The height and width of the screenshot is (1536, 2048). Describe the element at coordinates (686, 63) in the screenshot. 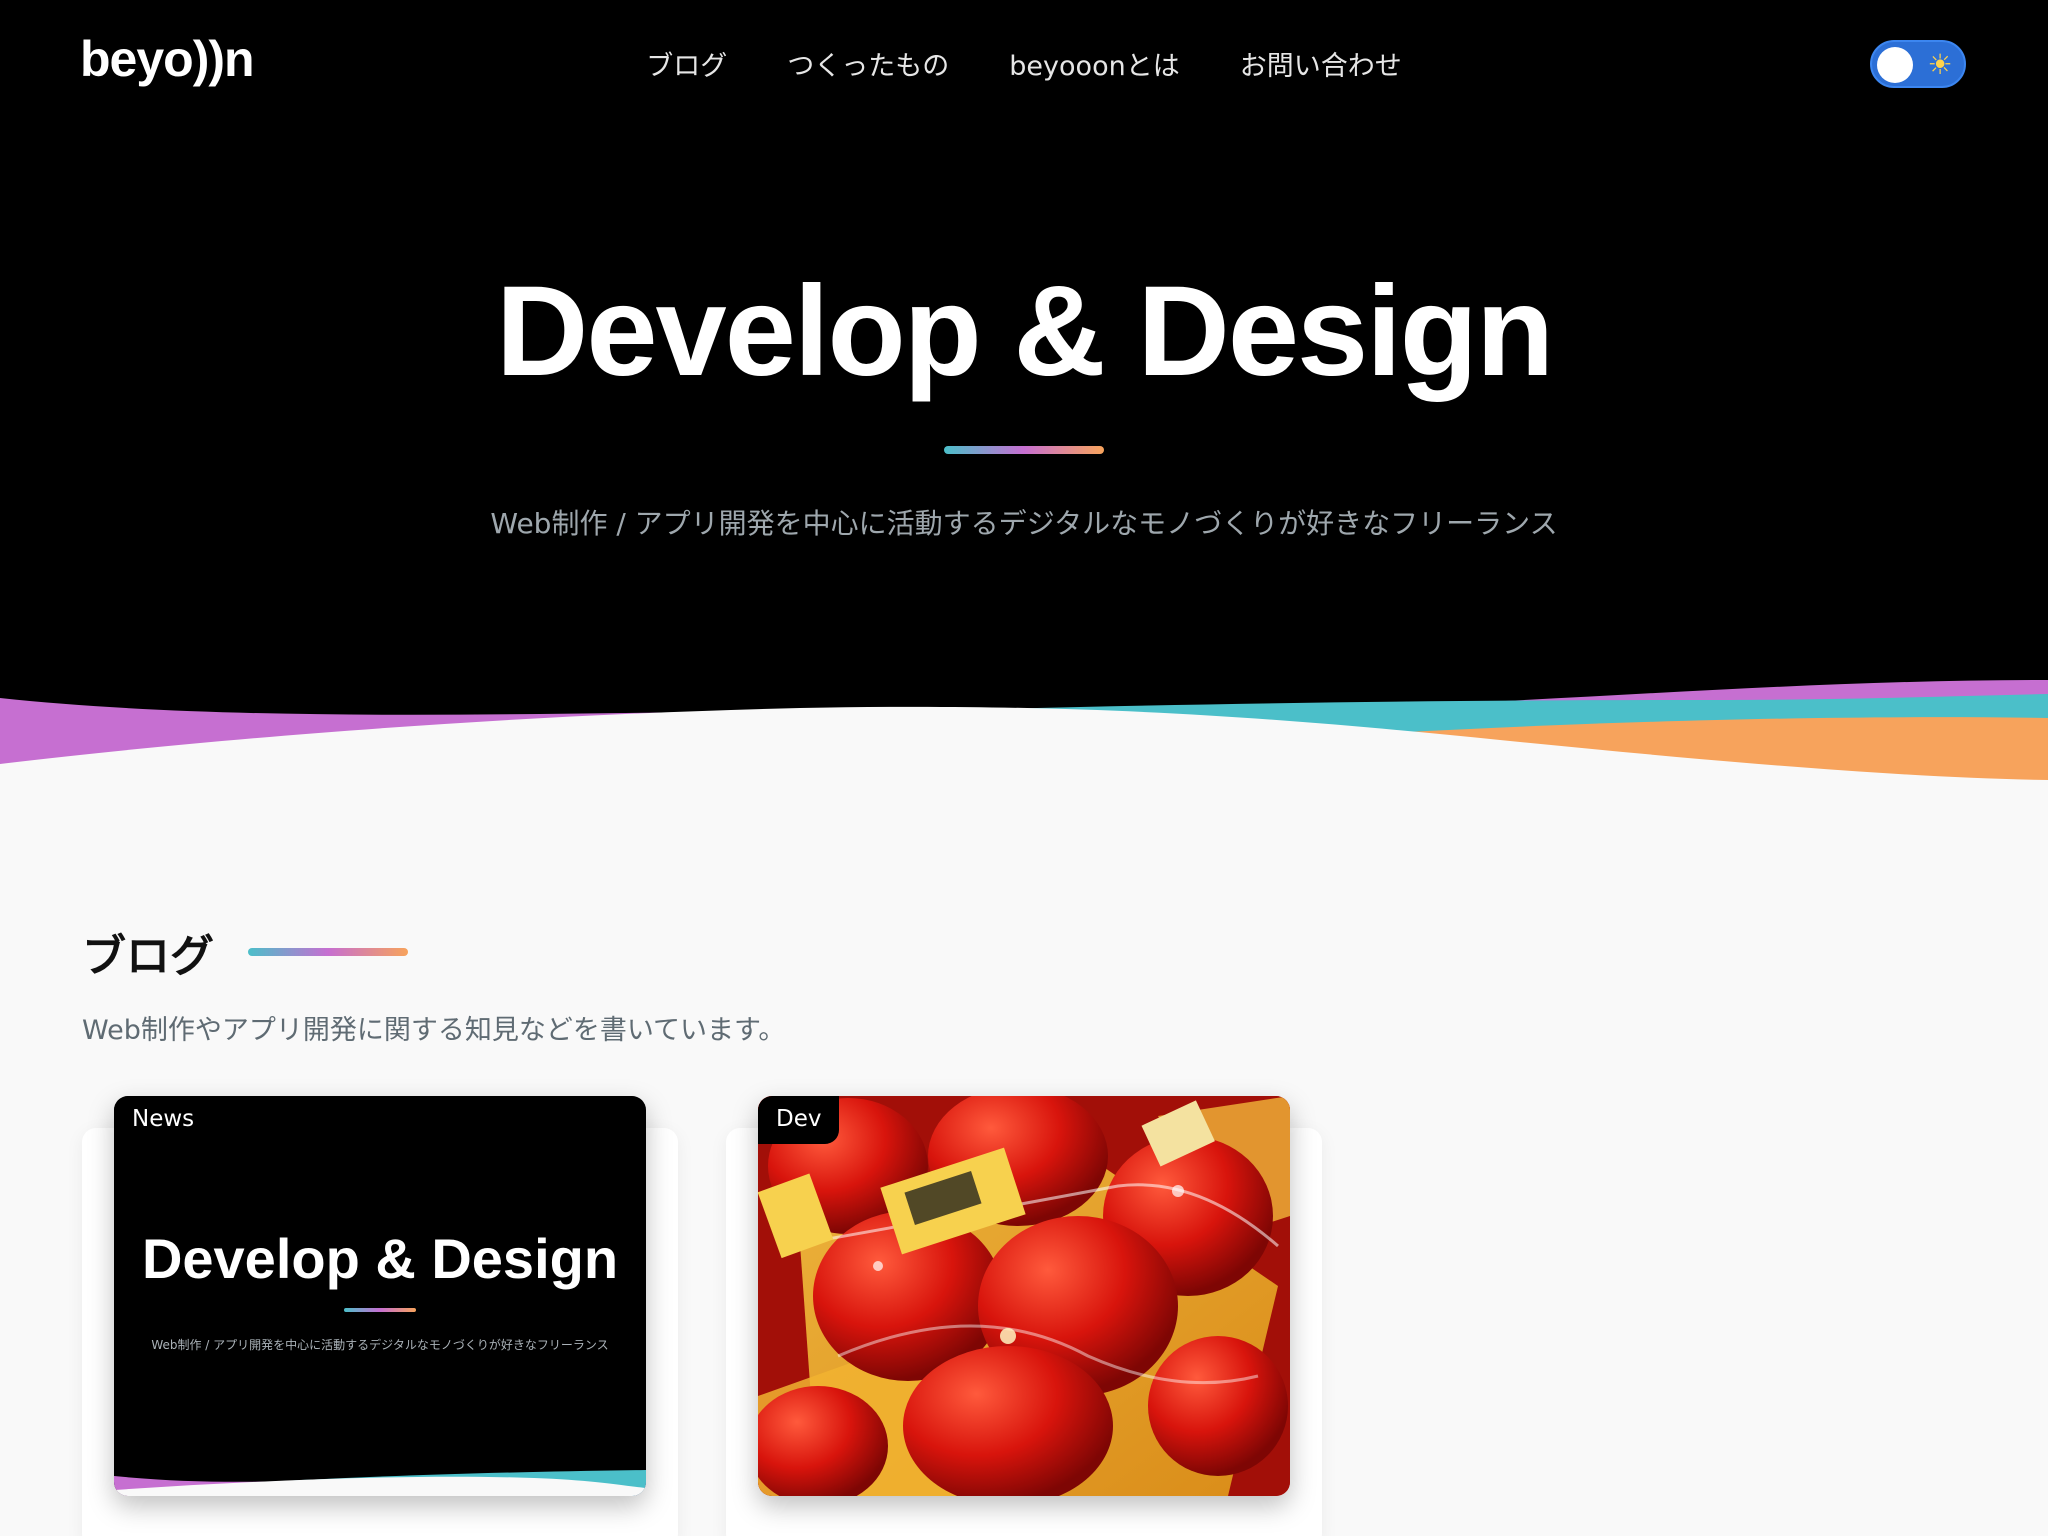

I see `nav-item-blog: ブログ` at that location.